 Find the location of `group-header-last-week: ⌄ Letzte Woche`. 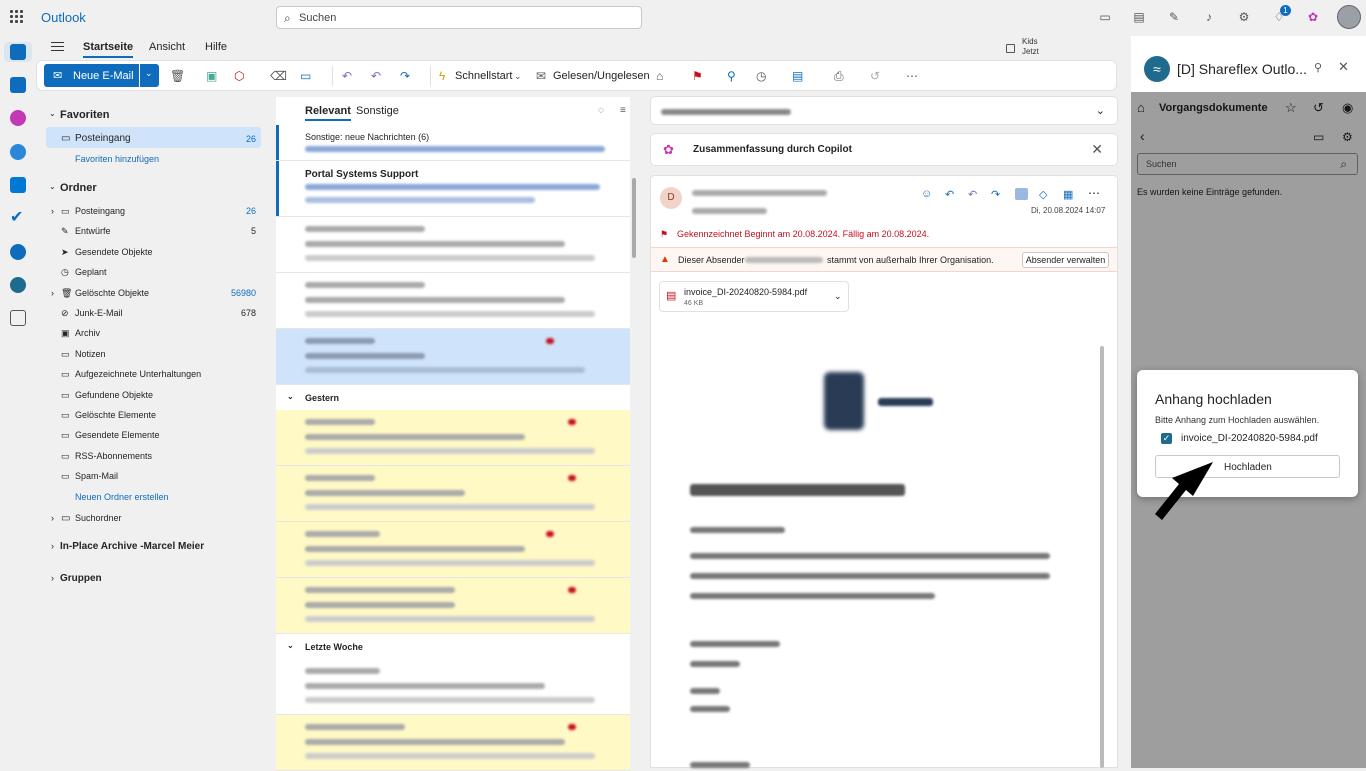

group-header-last-week: ⌄ Letzte Woche is located at coordinates (453, 646).